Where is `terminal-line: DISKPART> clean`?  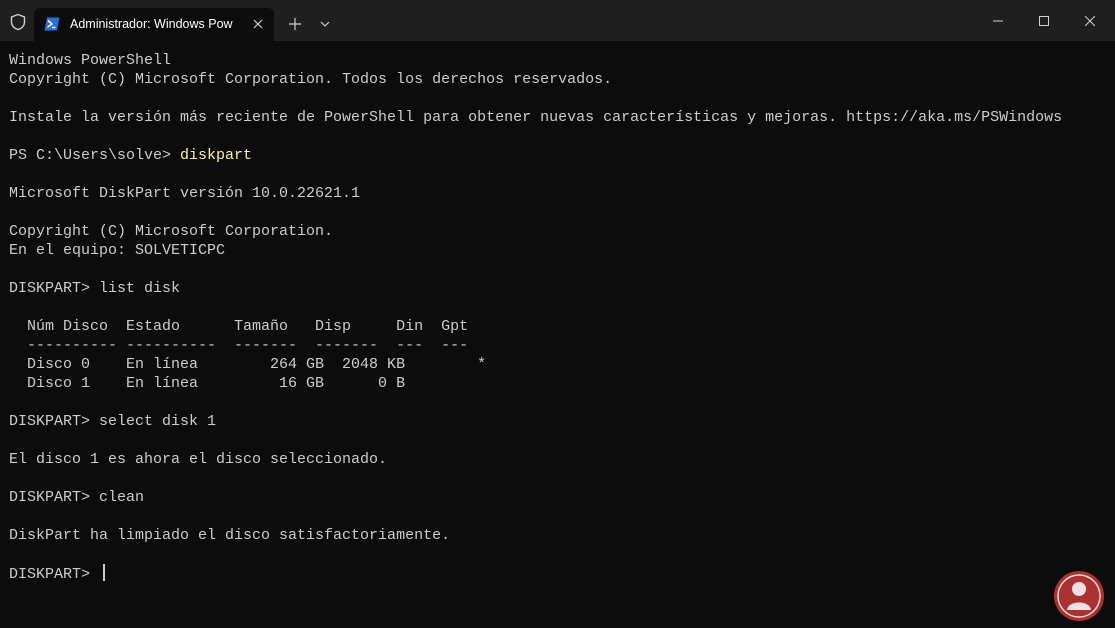
terminal-line: DISKPART> clean is located at coordinates (77, 497).